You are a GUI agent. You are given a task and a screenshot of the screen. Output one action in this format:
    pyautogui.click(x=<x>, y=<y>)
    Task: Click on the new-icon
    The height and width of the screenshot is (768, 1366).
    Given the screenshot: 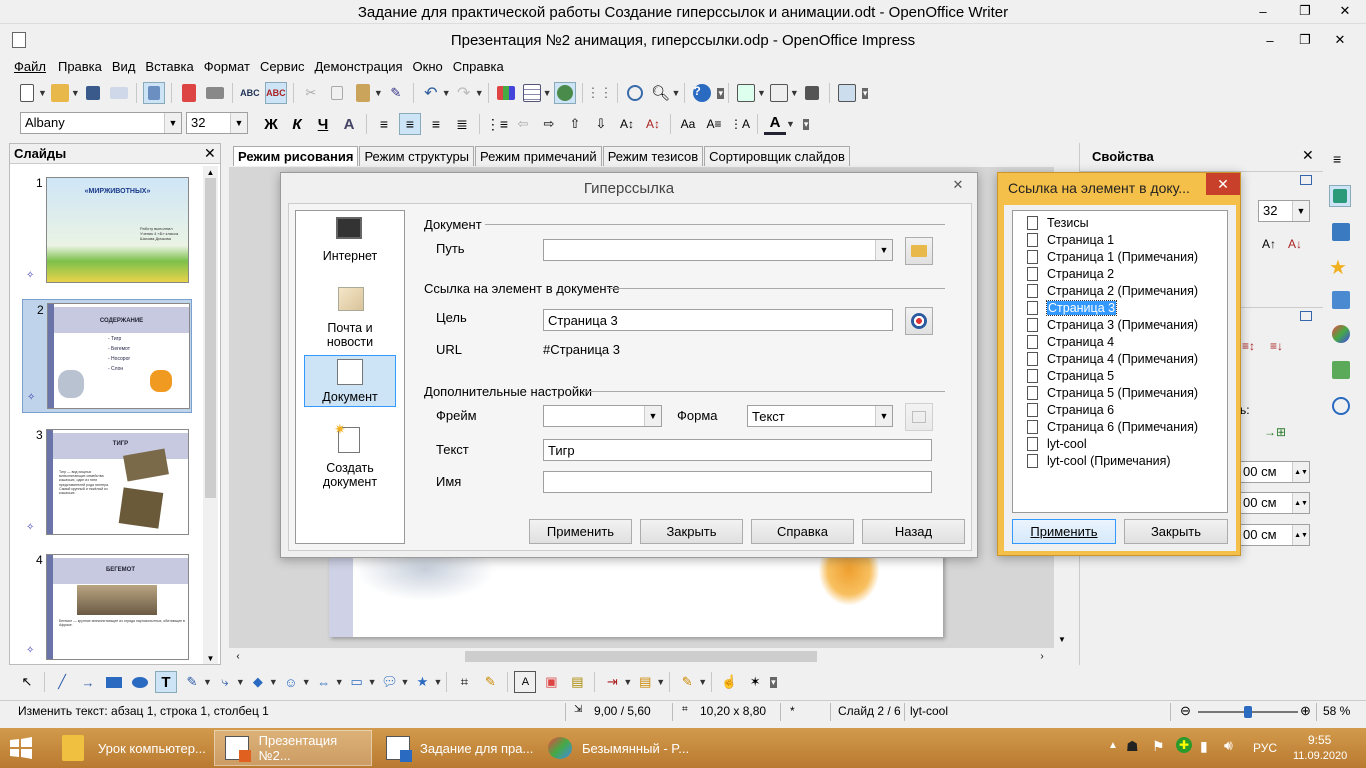 What is the action you would take?
    pyautogui.click(x=27, y=93)
    